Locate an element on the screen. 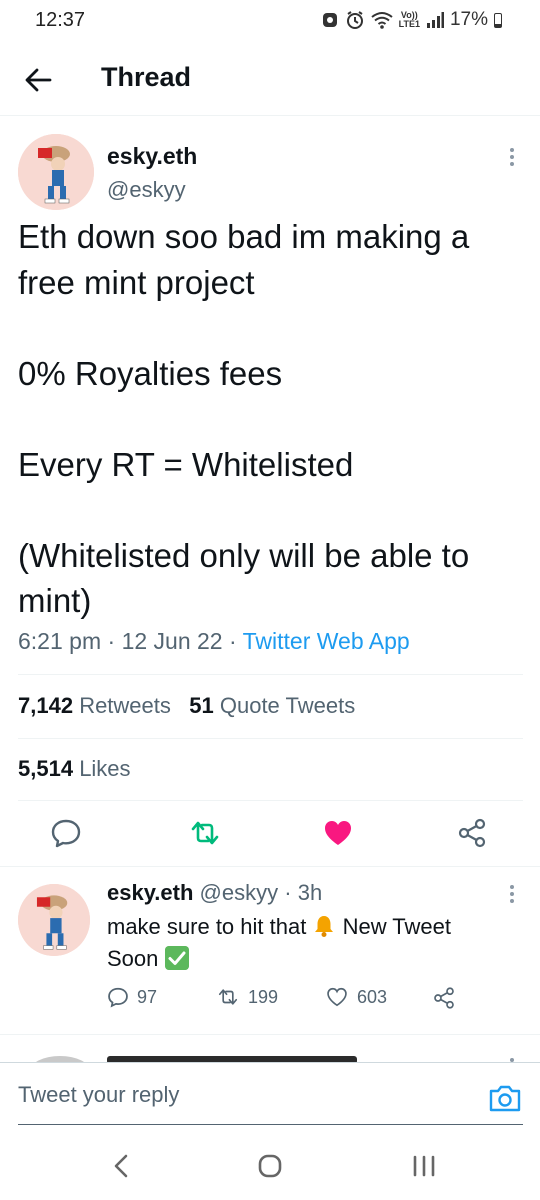 This screenshot has width=540, height=1200. reply-author-name: esky.eth is located at coordinates (150, 892).